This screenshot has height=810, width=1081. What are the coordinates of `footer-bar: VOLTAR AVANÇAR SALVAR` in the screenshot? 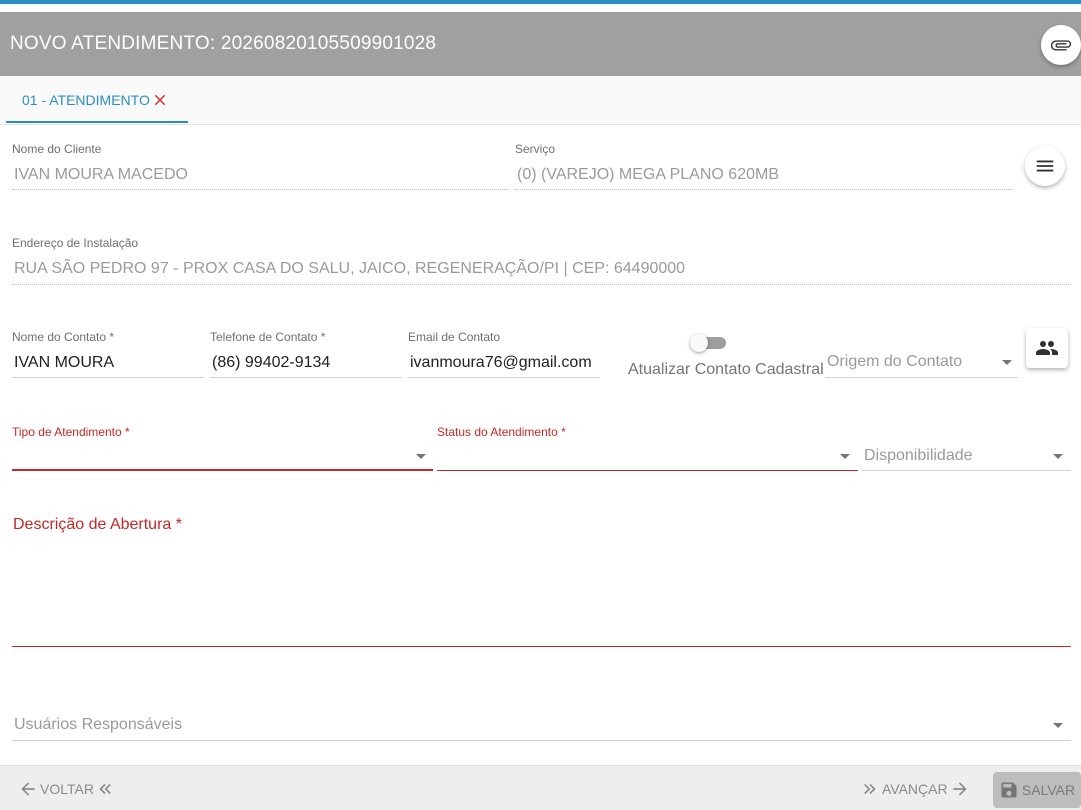 It's located at (540, 787).